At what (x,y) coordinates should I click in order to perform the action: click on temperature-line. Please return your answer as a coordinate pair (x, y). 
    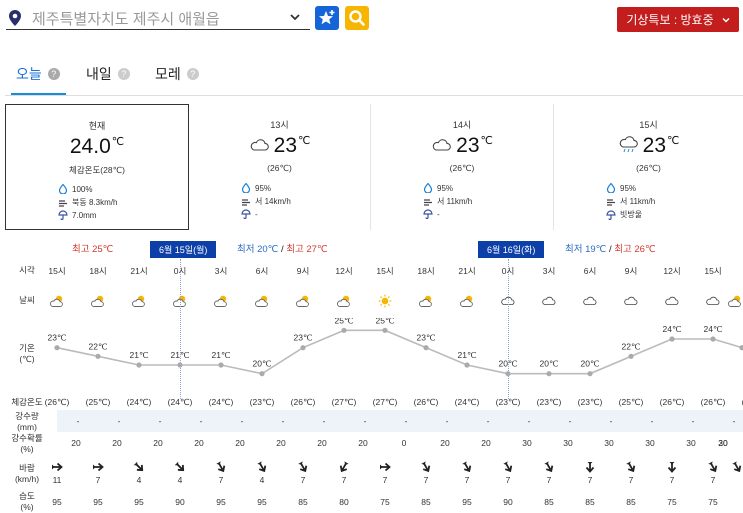
    Looking at the image, I should click on (399, 352).